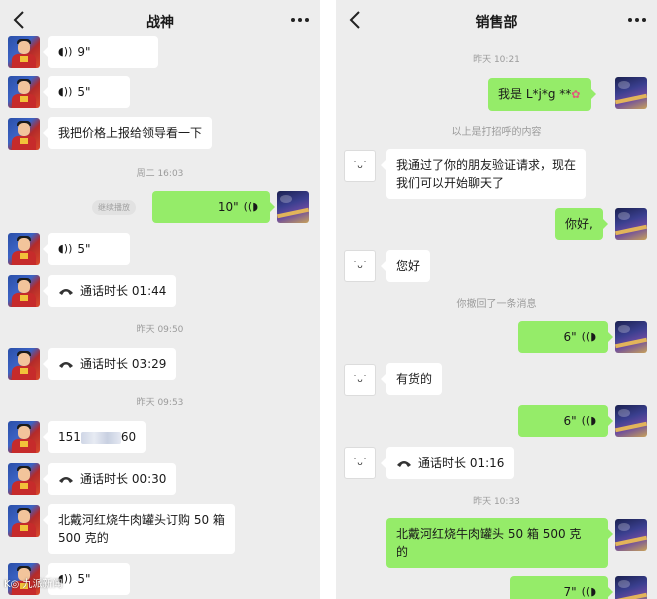 The width and height of the screenshot is (657, 599). What do you see at coordinates (213, 207) in the screenshot?
I see `voice-message-out: 10" ((◗` at bounding box center [213, 207].